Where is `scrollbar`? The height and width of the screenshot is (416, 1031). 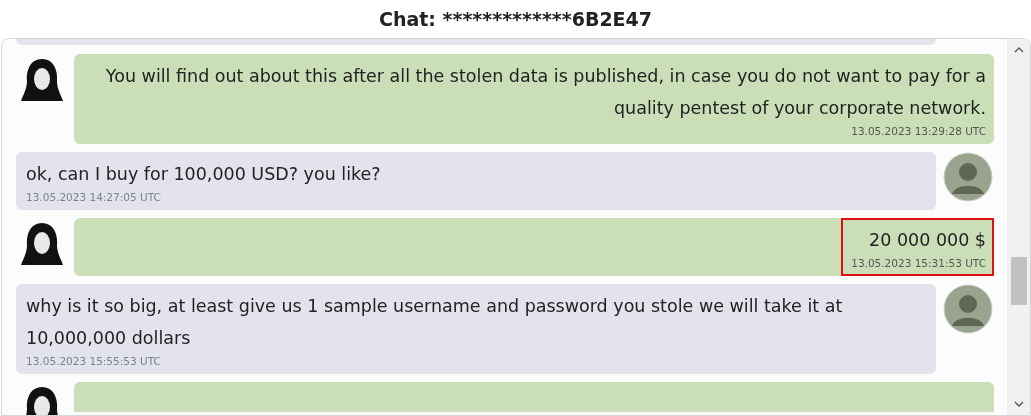
scrollbar is located at coordinates (1018, 227).